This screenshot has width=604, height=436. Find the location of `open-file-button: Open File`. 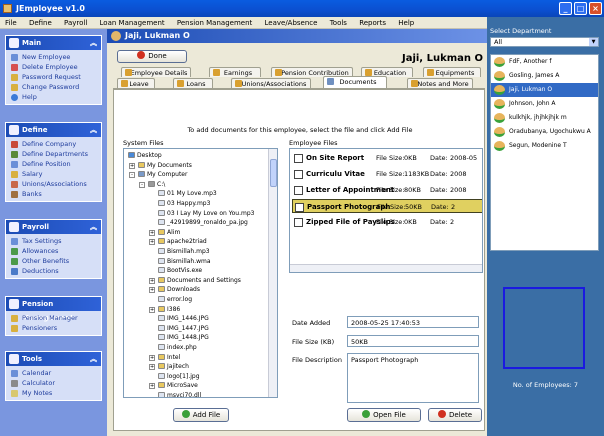

open-file-button: Open File is located at coordinates (384, 415).